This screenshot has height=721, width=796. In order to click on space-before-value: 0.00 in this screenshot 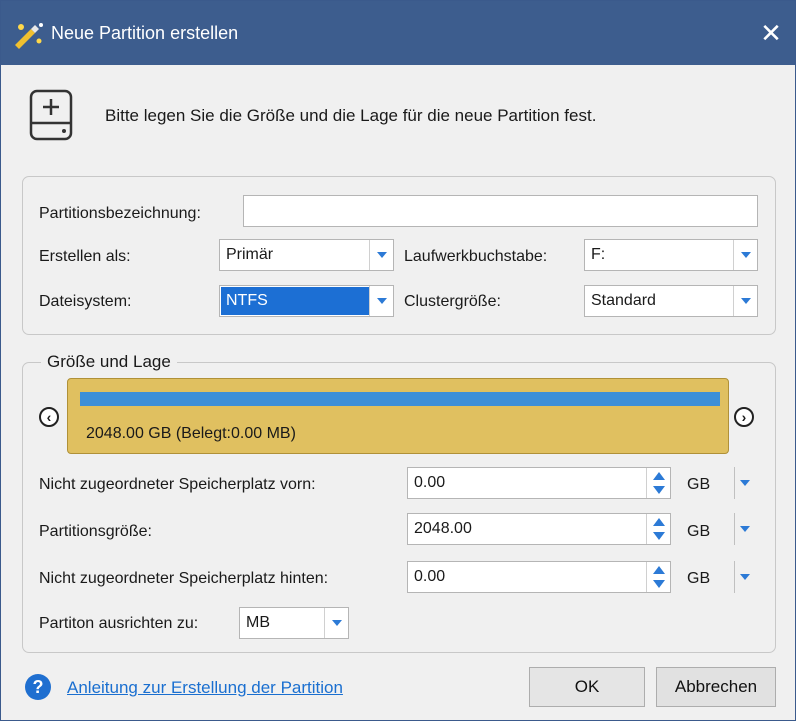, I will do `click(430, 482)`.